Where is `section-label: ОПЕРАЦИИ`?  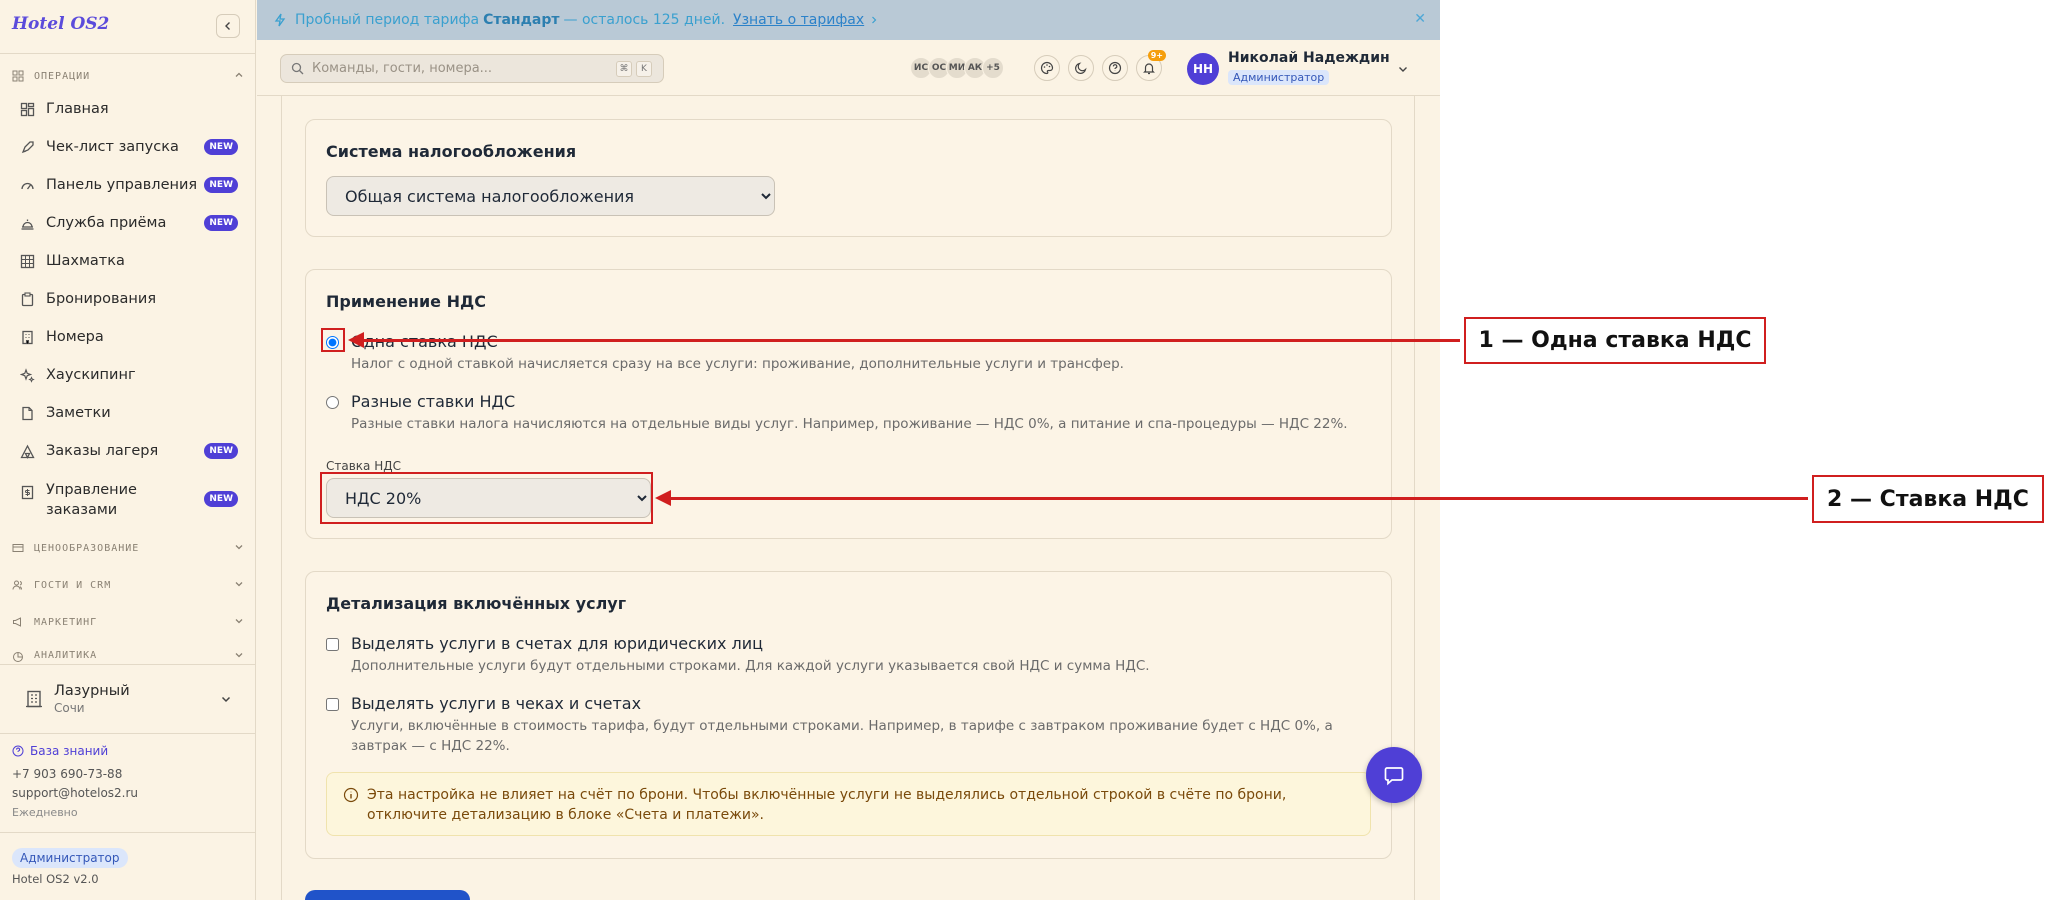 section-label: ОПЕРАЦИИ is located at coordinates (62, 76).